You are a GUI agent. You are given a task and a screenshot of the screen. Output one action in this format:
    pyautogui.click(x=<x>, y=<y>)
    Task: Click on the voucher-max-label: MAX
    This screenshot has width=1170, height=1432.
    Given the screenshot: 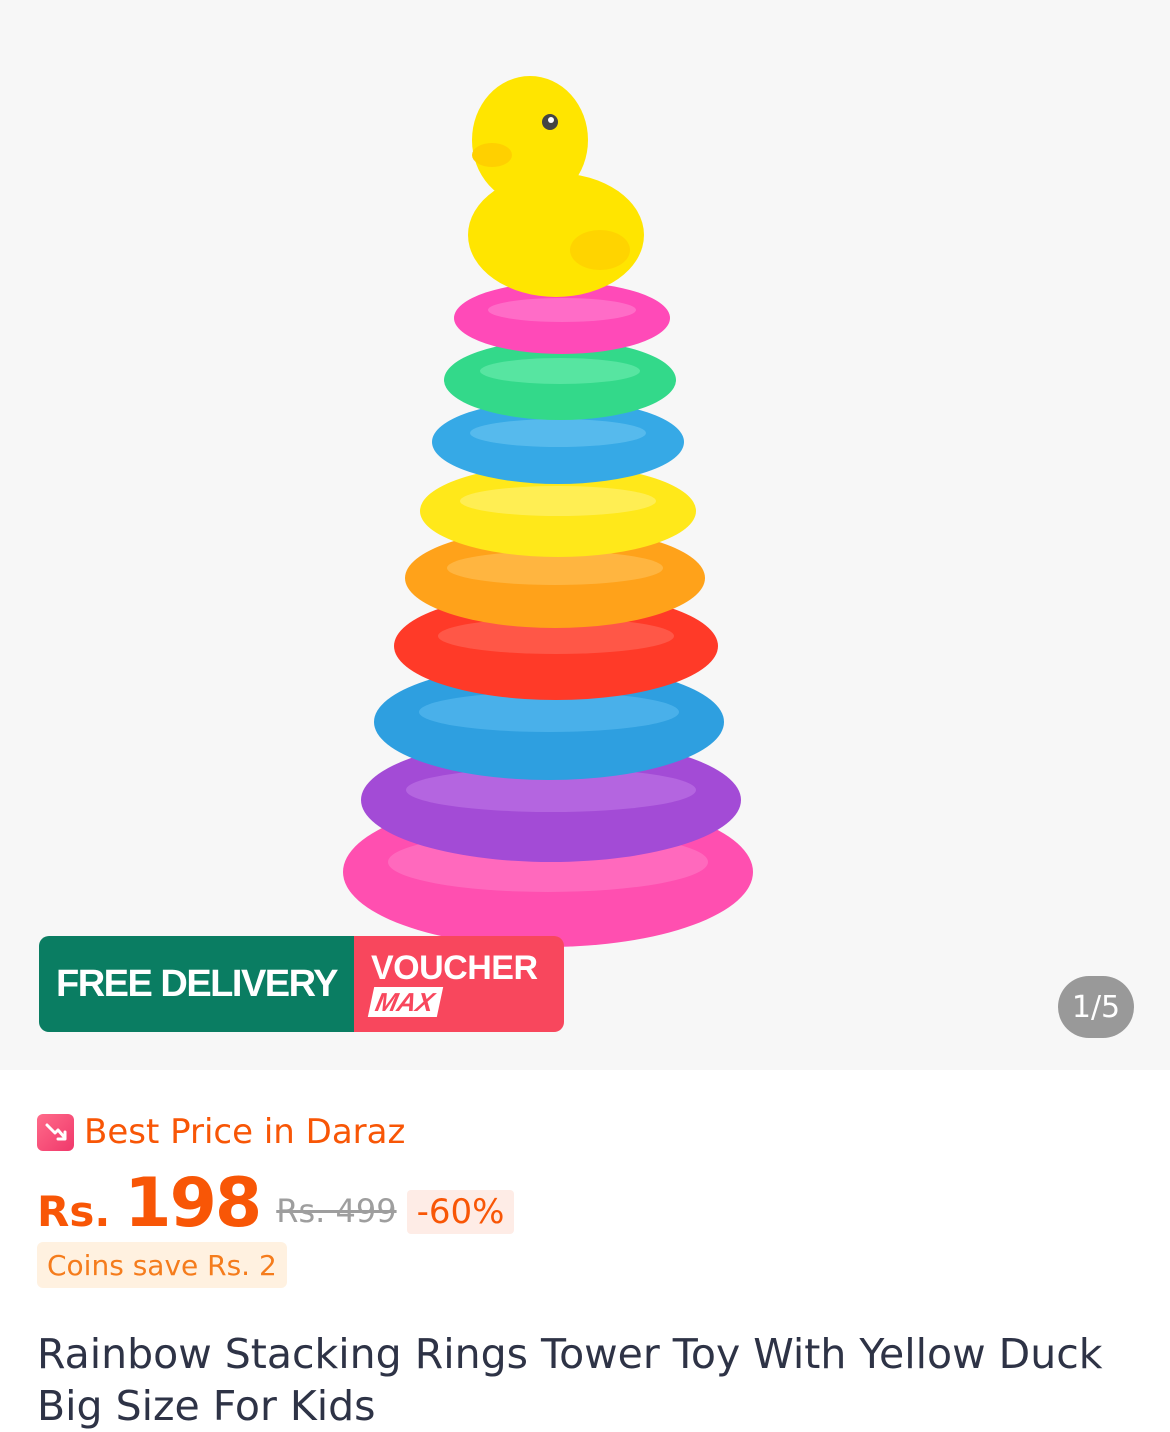 What is the action you would take?
    pyautogui.click(x=405, y=1002)
    